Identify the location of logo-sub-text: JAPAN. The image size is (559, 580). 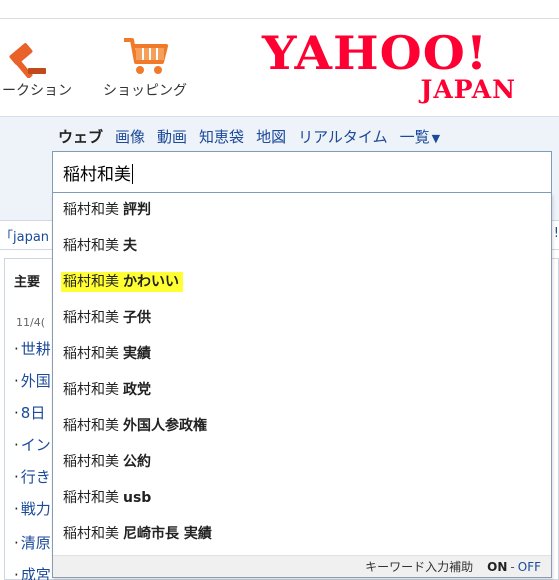
(468, 89).